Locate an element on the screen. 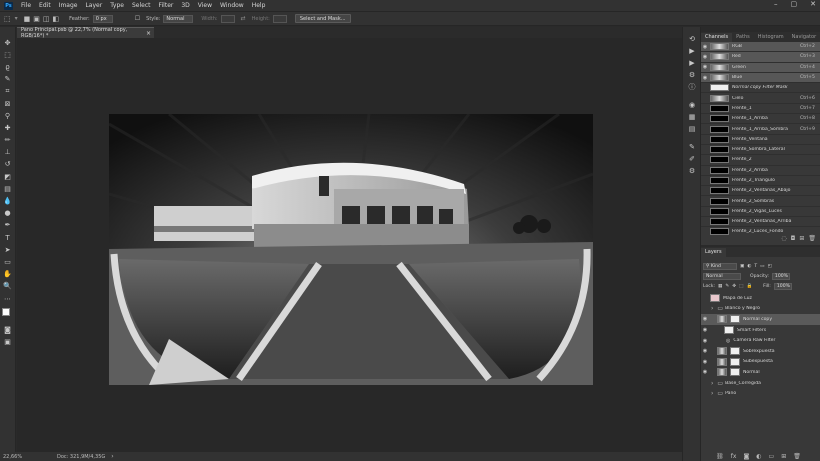 The height and width of the screenshot is (461, 820). filter-shape-icon: ▭ is located at coordinates (762, 266).